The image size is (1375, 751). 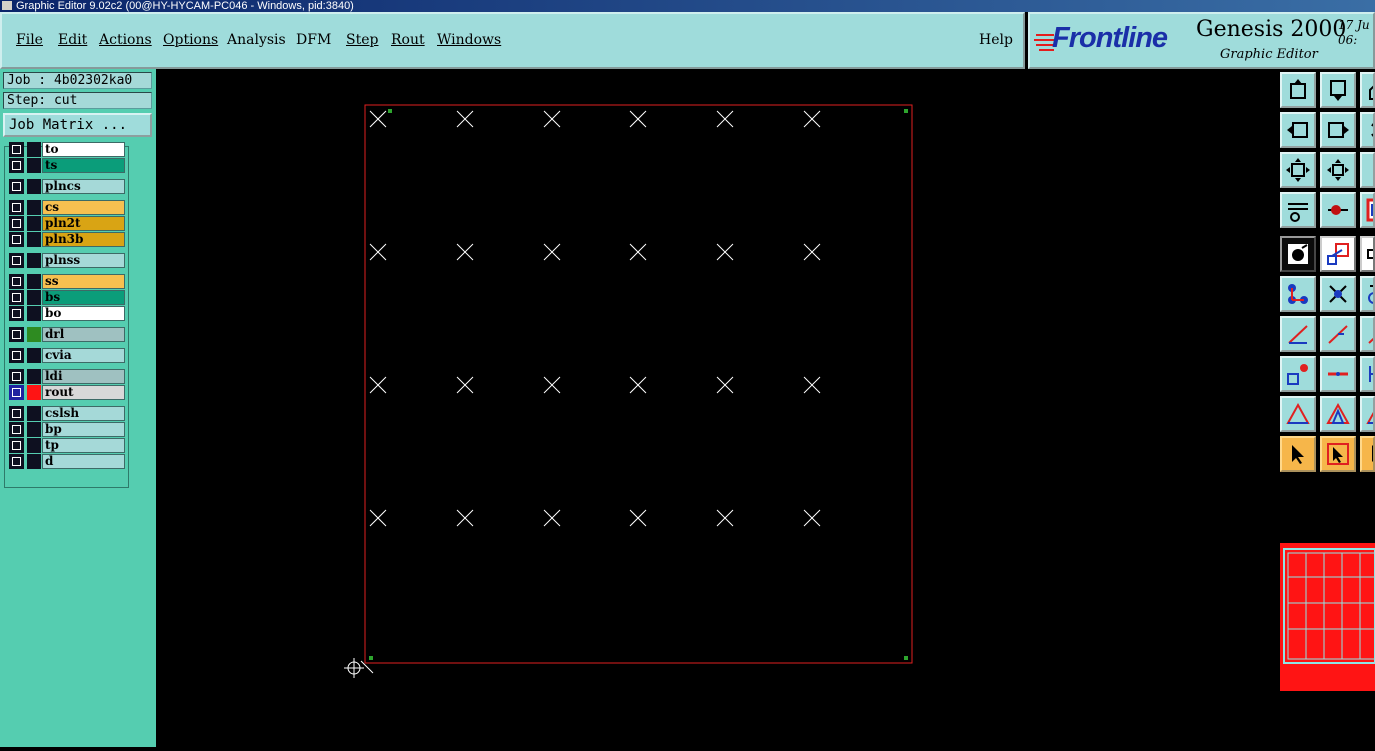 I want to click on layer-row: drl, so click(x=67, y=334).